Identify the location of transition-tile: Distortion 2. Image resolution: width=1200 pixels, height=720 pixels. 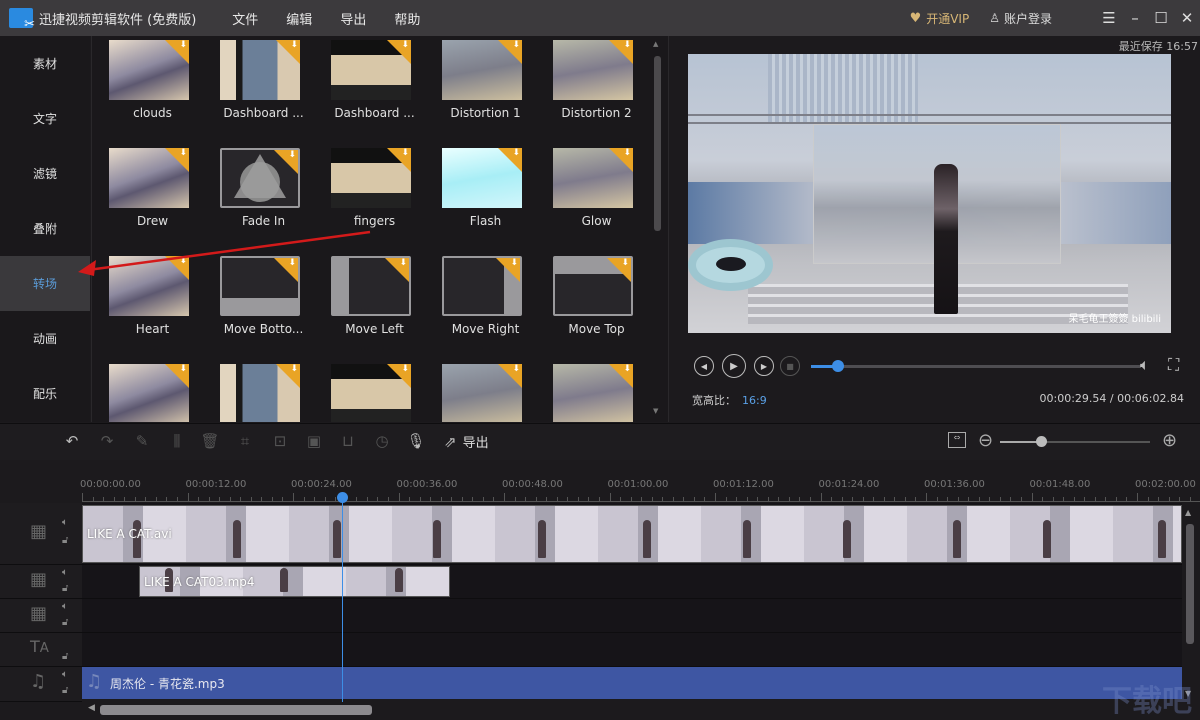
(596, 94).